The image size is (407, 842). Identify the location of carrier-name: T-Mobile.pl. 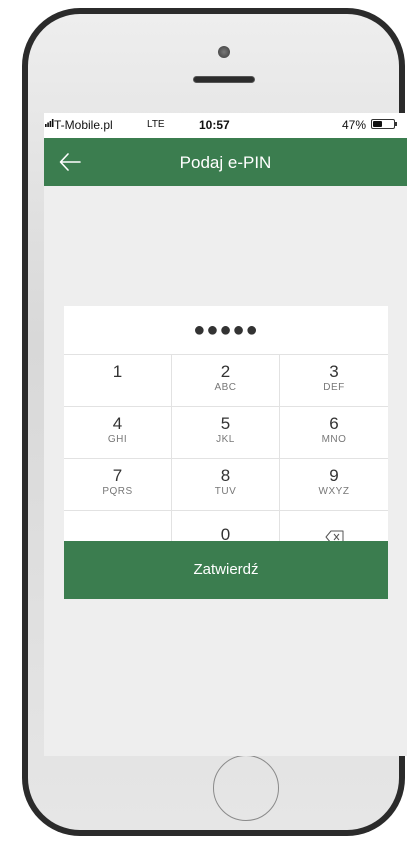
(83, 125).